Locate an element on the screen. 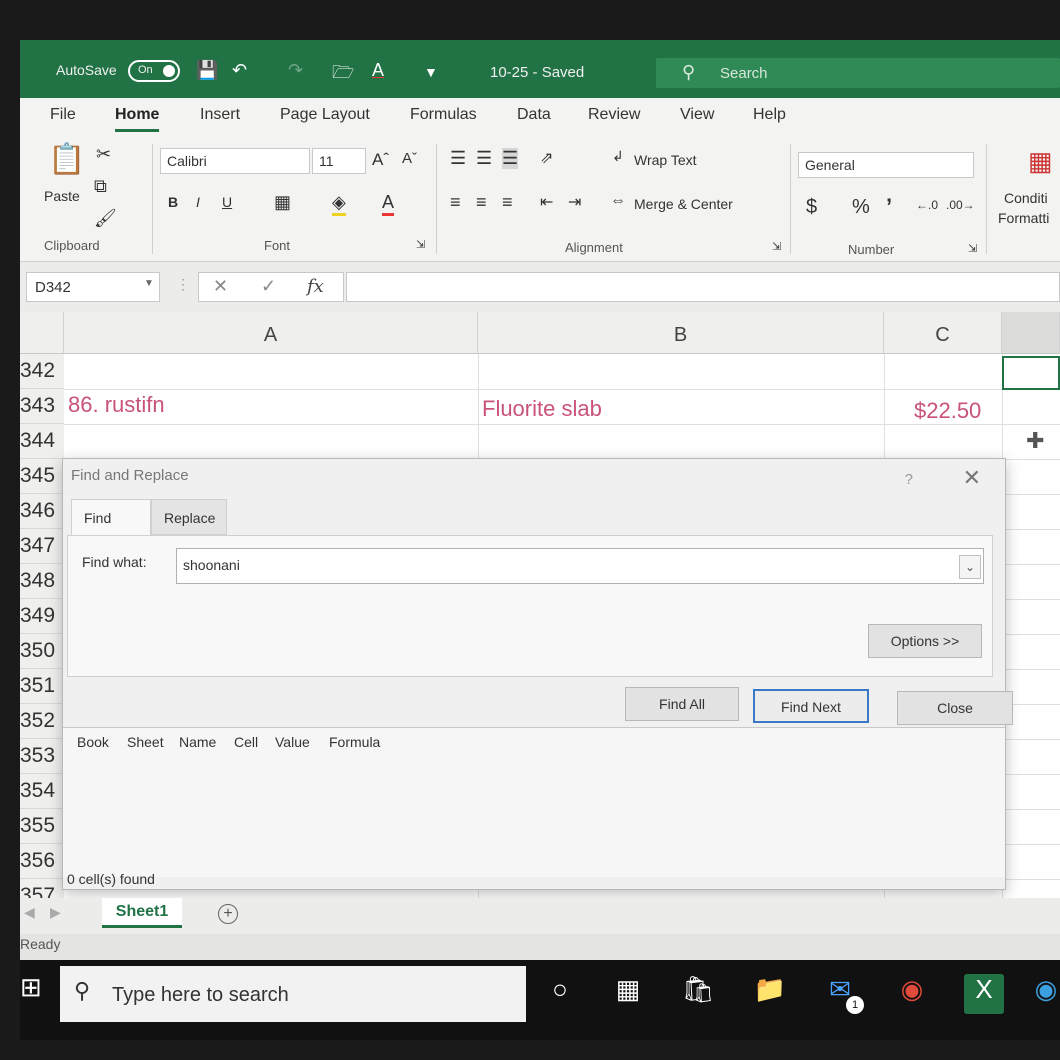 The image size is (1060, 1060). cell-b343: Fluorite slab is located at coordinates (542, 409).